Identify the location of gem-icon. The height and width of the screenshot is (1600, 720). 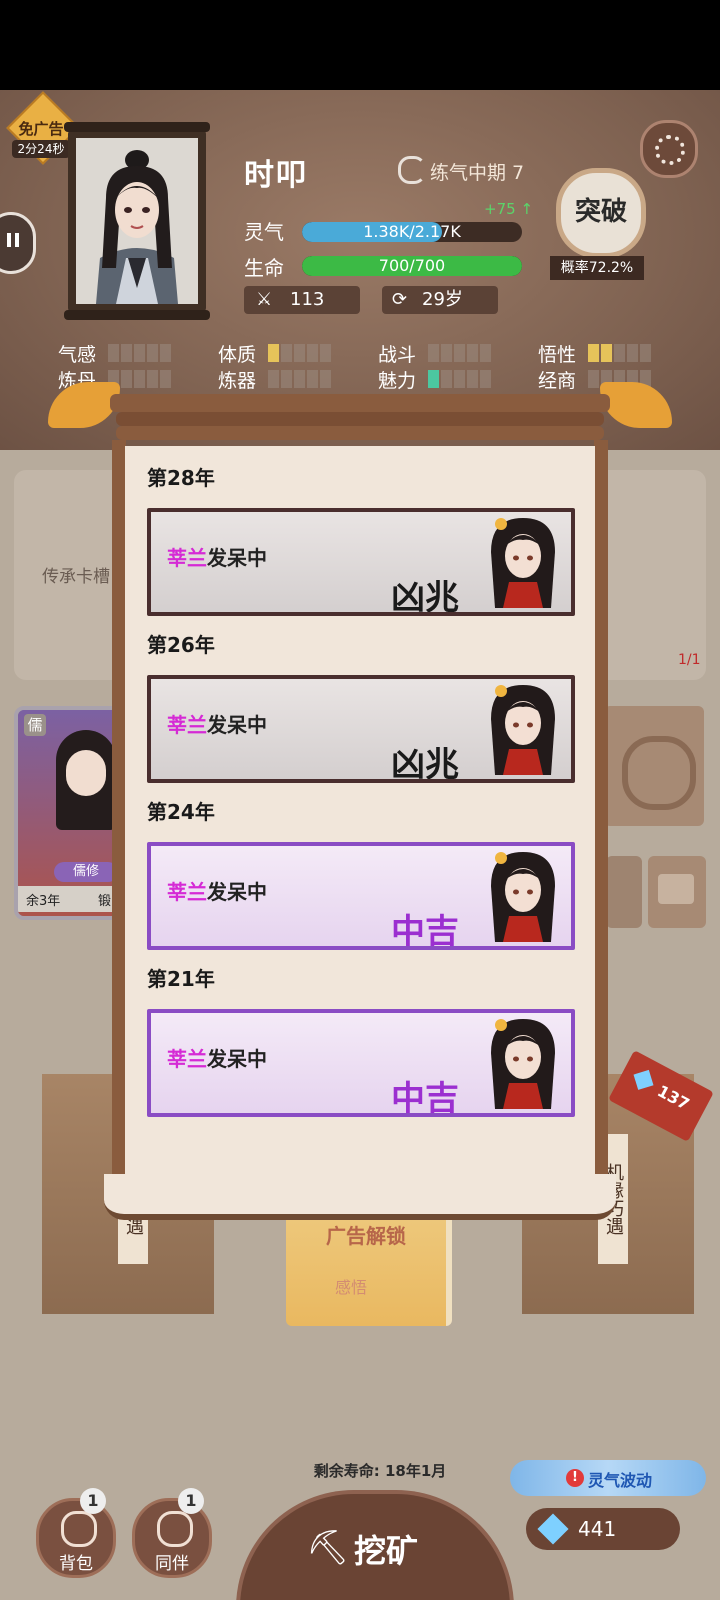
(643, 1079).